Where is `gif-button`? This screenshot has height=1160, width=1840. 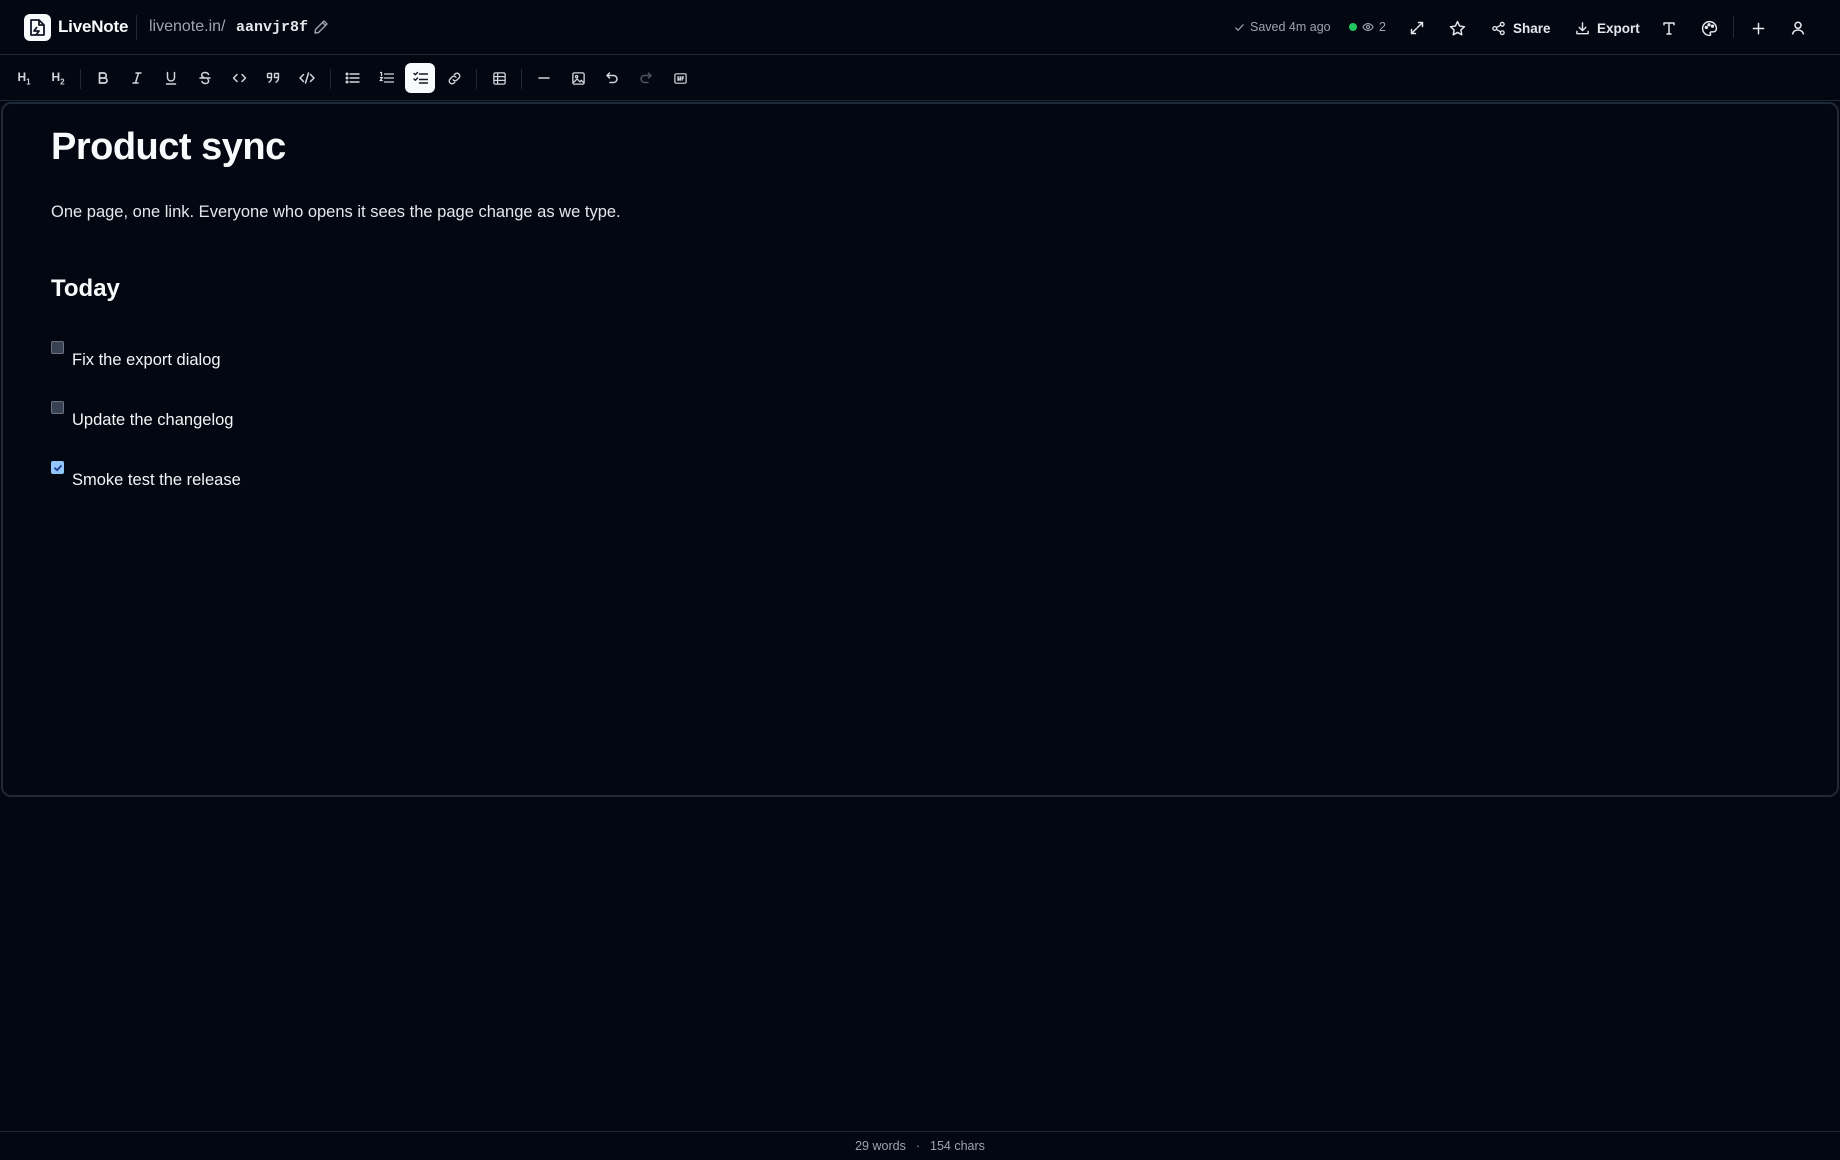
gif-button is located at coordinates (680, 78).